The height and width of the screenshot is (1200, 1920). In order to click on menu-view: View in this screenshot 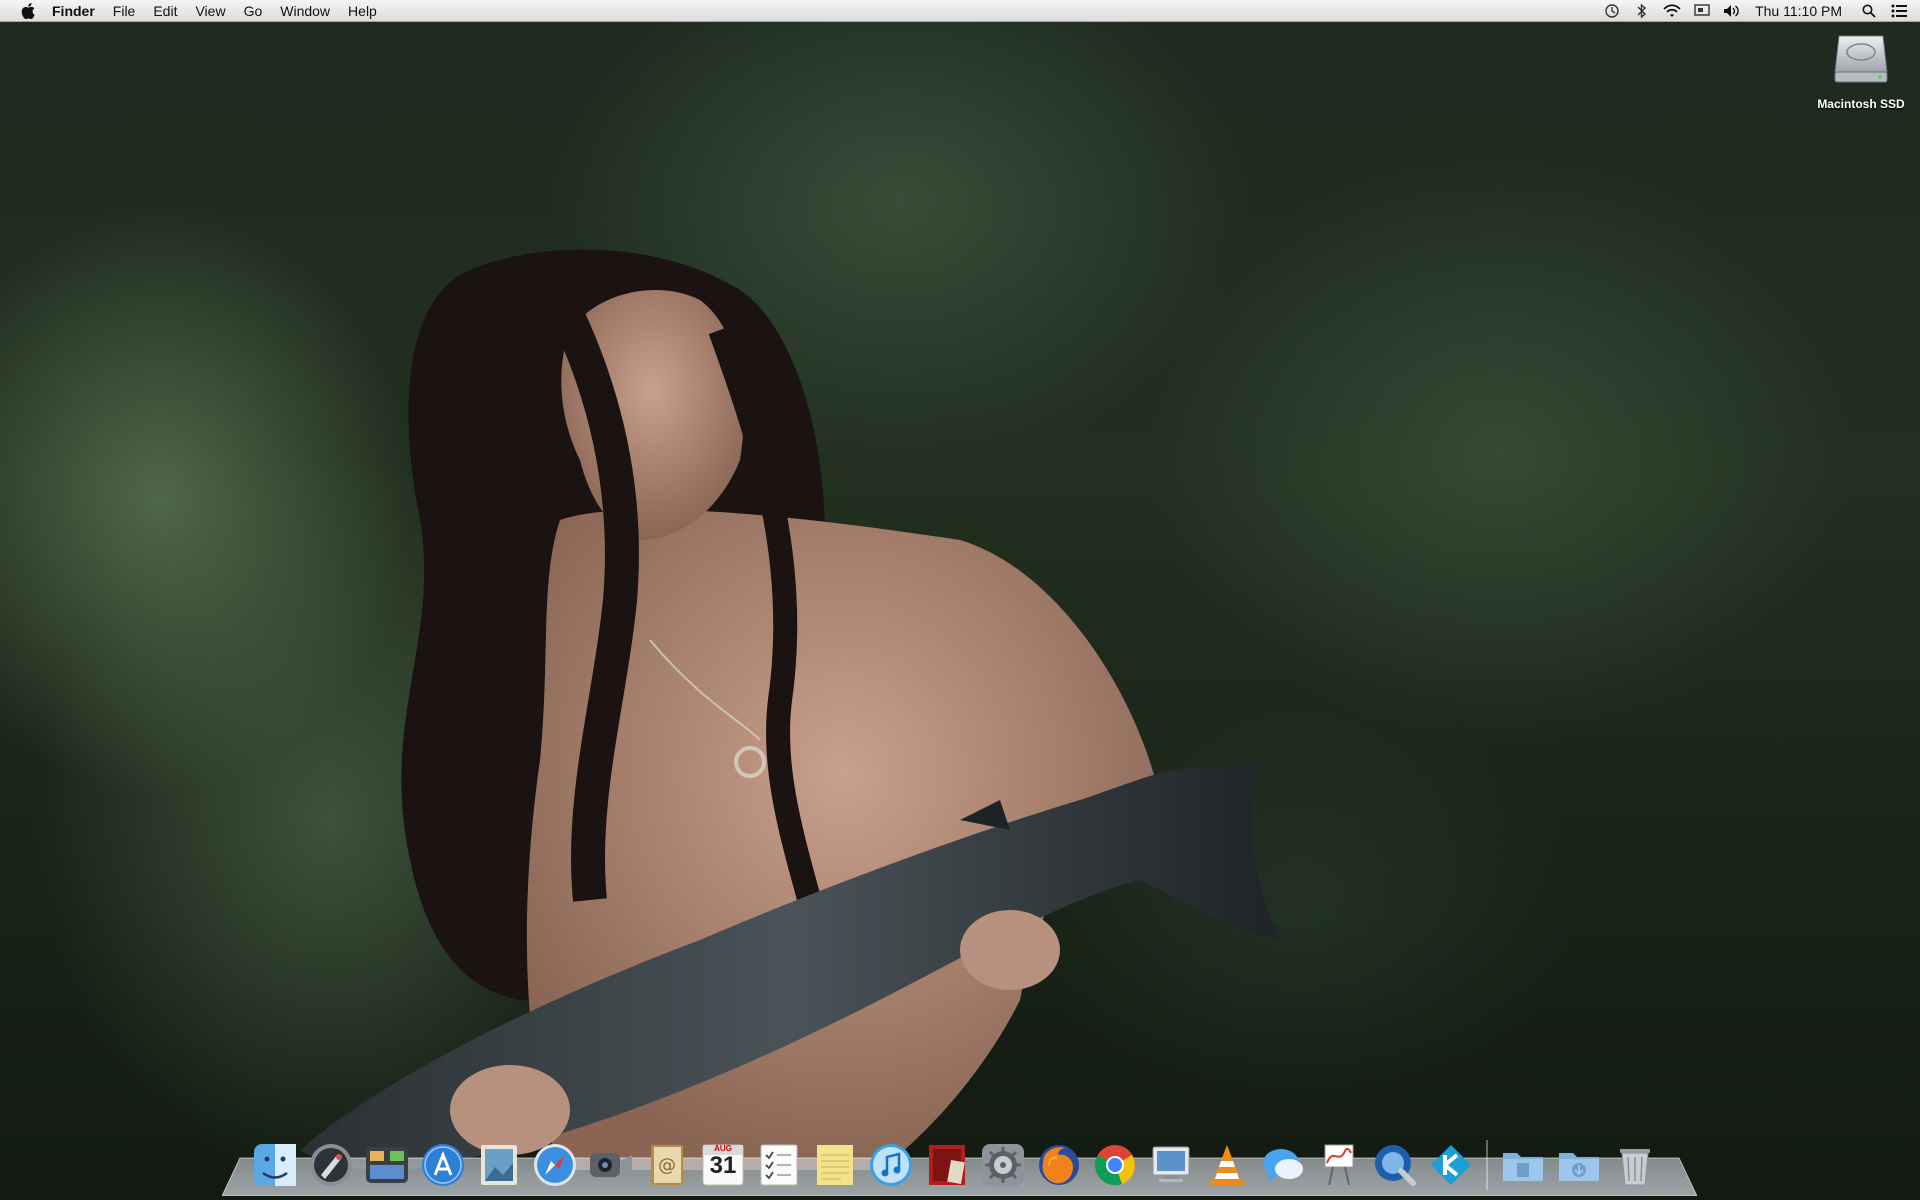, I will do `click(210, 11)`.